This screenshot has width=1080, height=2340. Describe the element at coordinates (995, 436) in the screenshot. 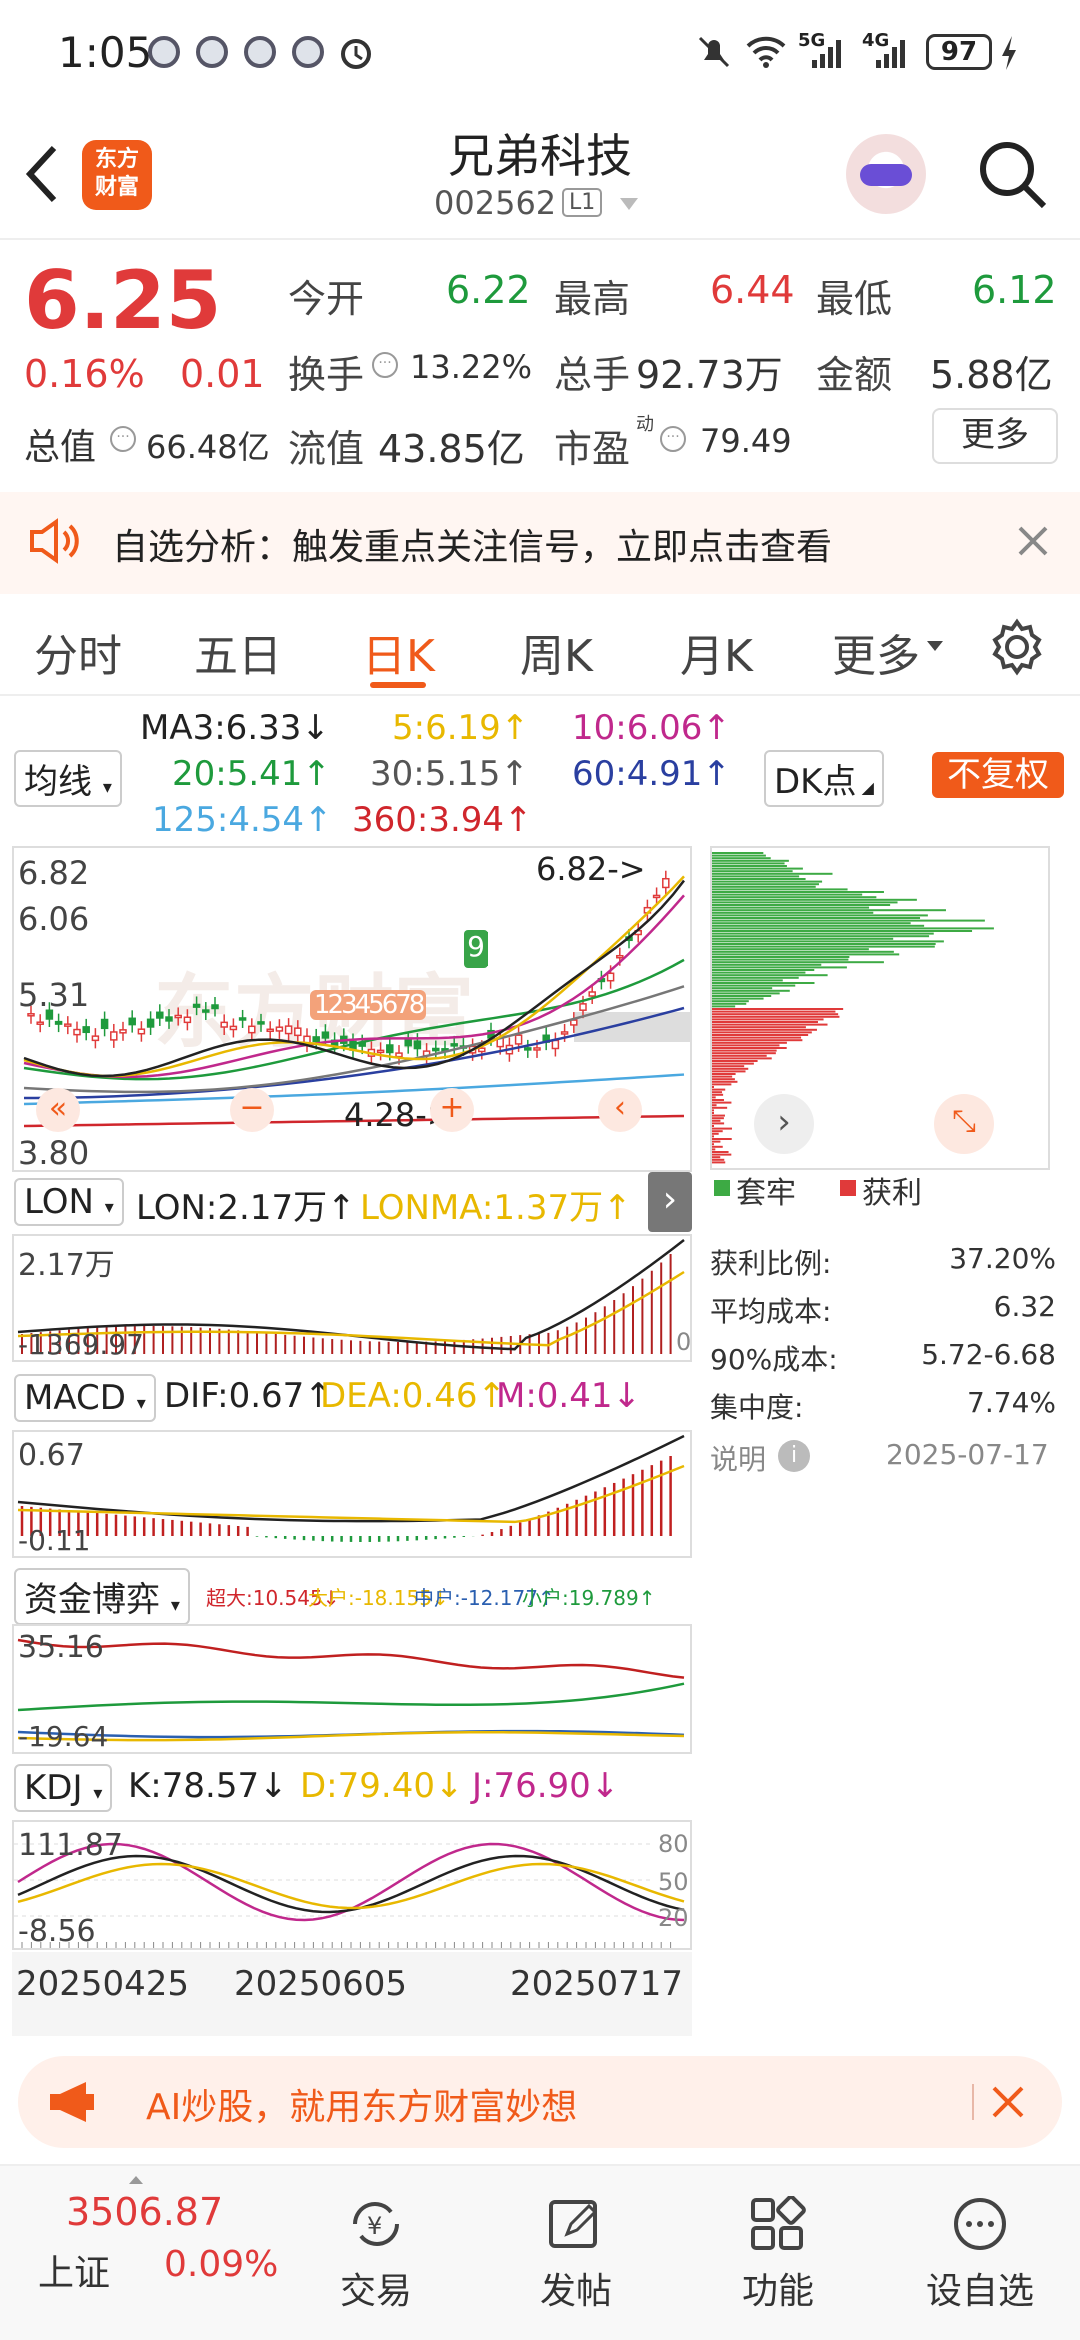

I see `more-button: 更多` at that location.